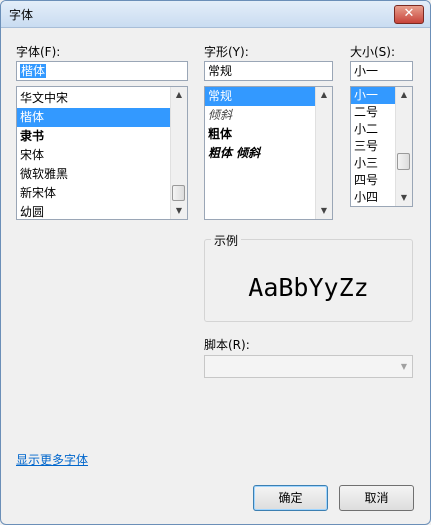 The width and height of the screenshot is (431, 525). I want to click on dropdown-arrow-icon: ▼, so click(404, 366).